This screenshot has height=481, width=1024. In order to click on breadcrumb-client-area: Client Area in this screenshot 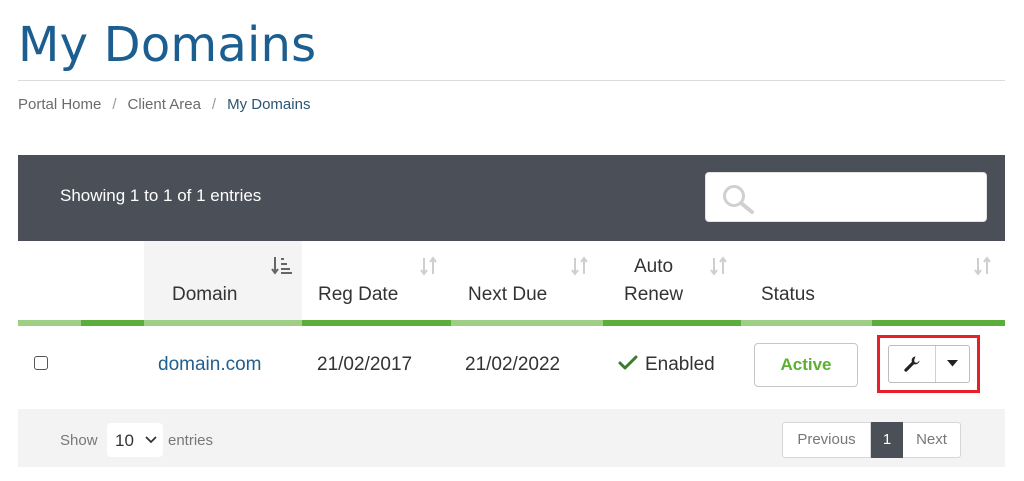, I will do `click(164, 104)`.